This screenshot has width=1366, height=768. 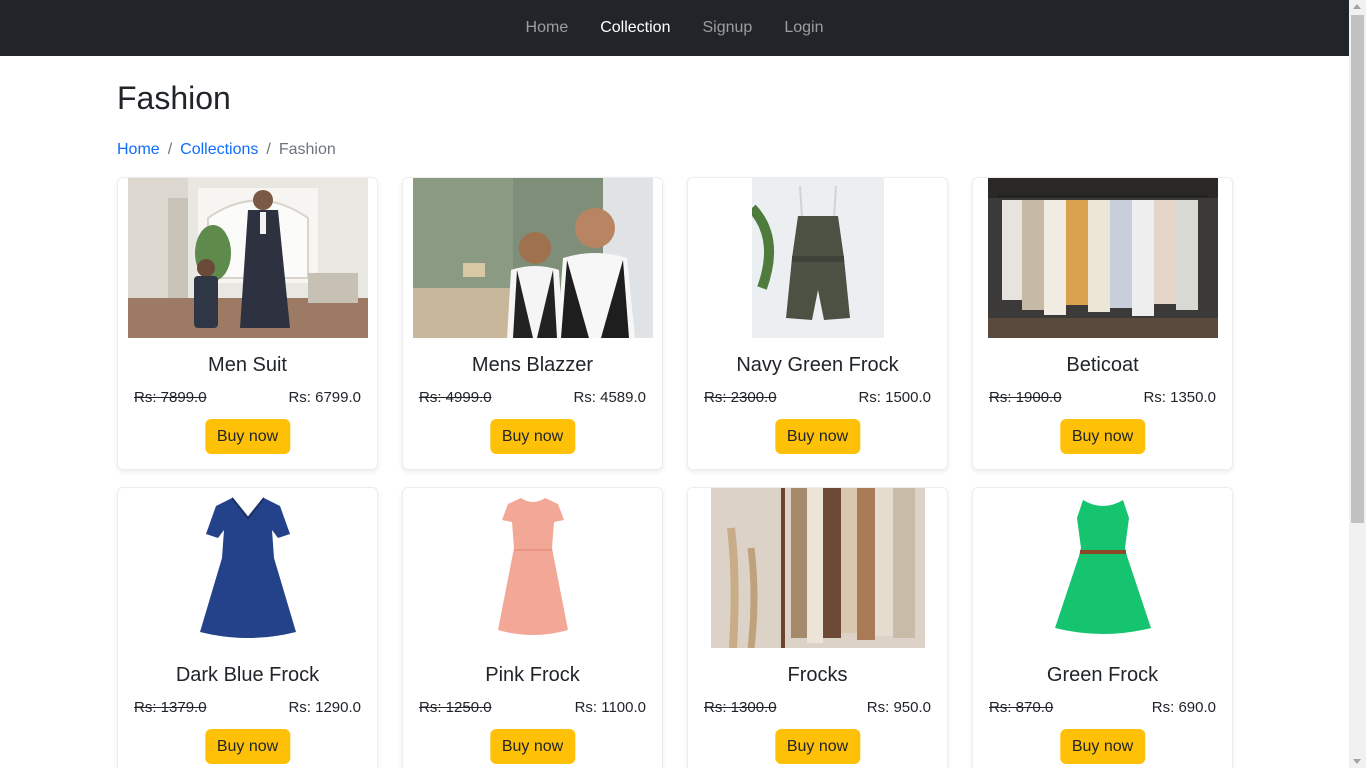 I want to click on product-card: Men Suit Rs: 7899.0 Rs: 6799.0 Buy now, so click(x=247, y=323).